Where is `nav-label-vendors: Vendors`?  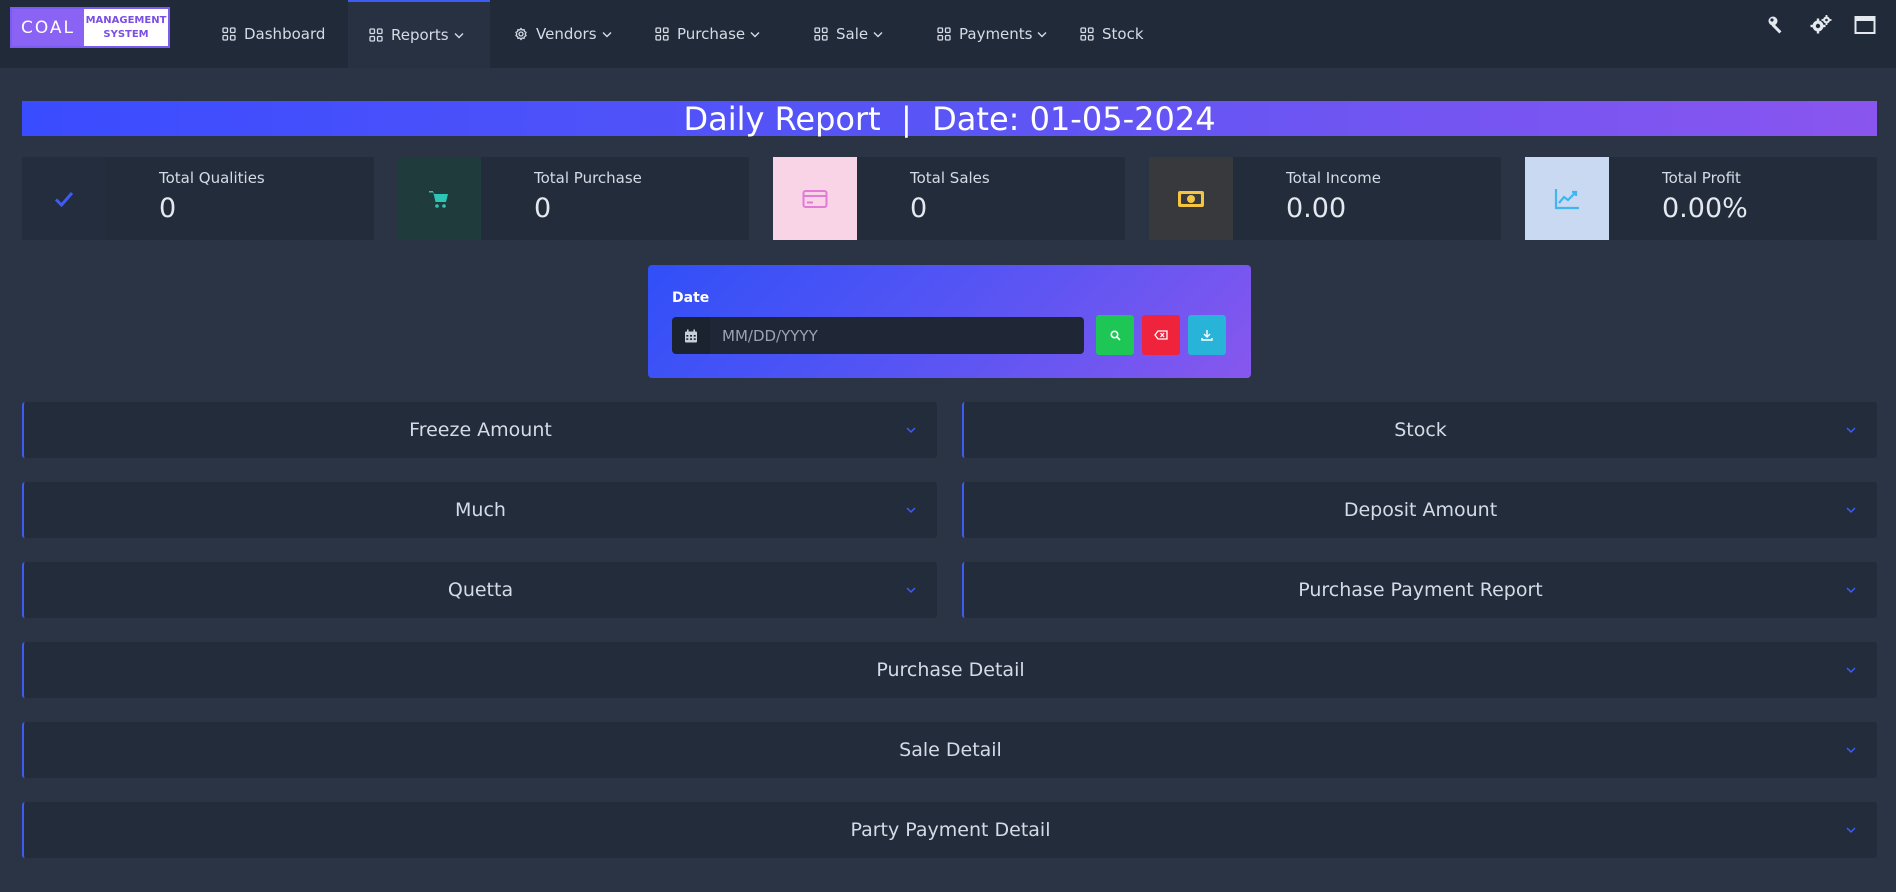 nav-label-vendors: Vendors is located at coordinates (566, 34).